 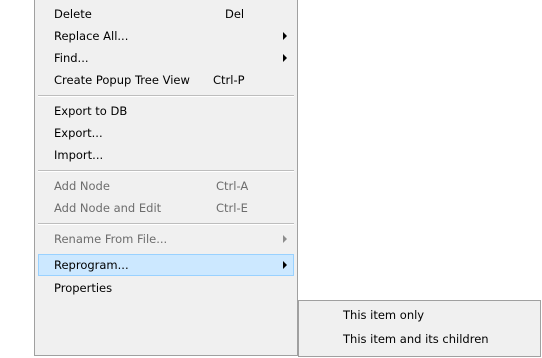 What do you see at coordinates (166, 288) in the screenshot?
I see `menu-item-properties: Properties` at bounding box center [166, 288].